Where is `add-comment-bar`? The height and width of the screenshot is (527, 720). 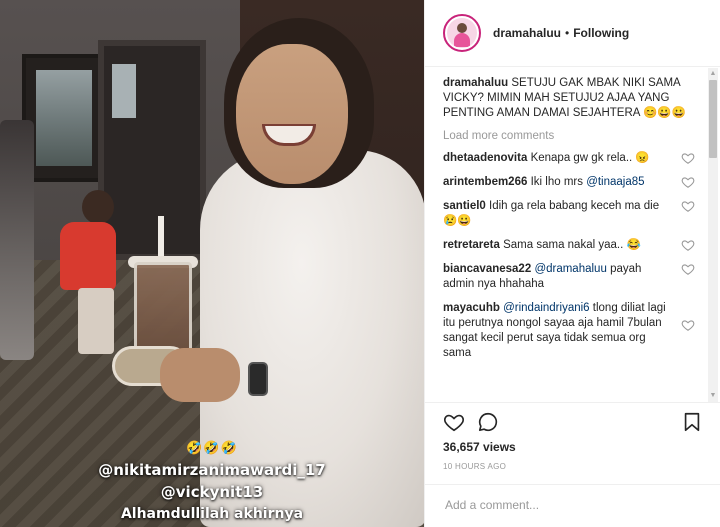 add-comment-bar is located at coordinates (572, 505).